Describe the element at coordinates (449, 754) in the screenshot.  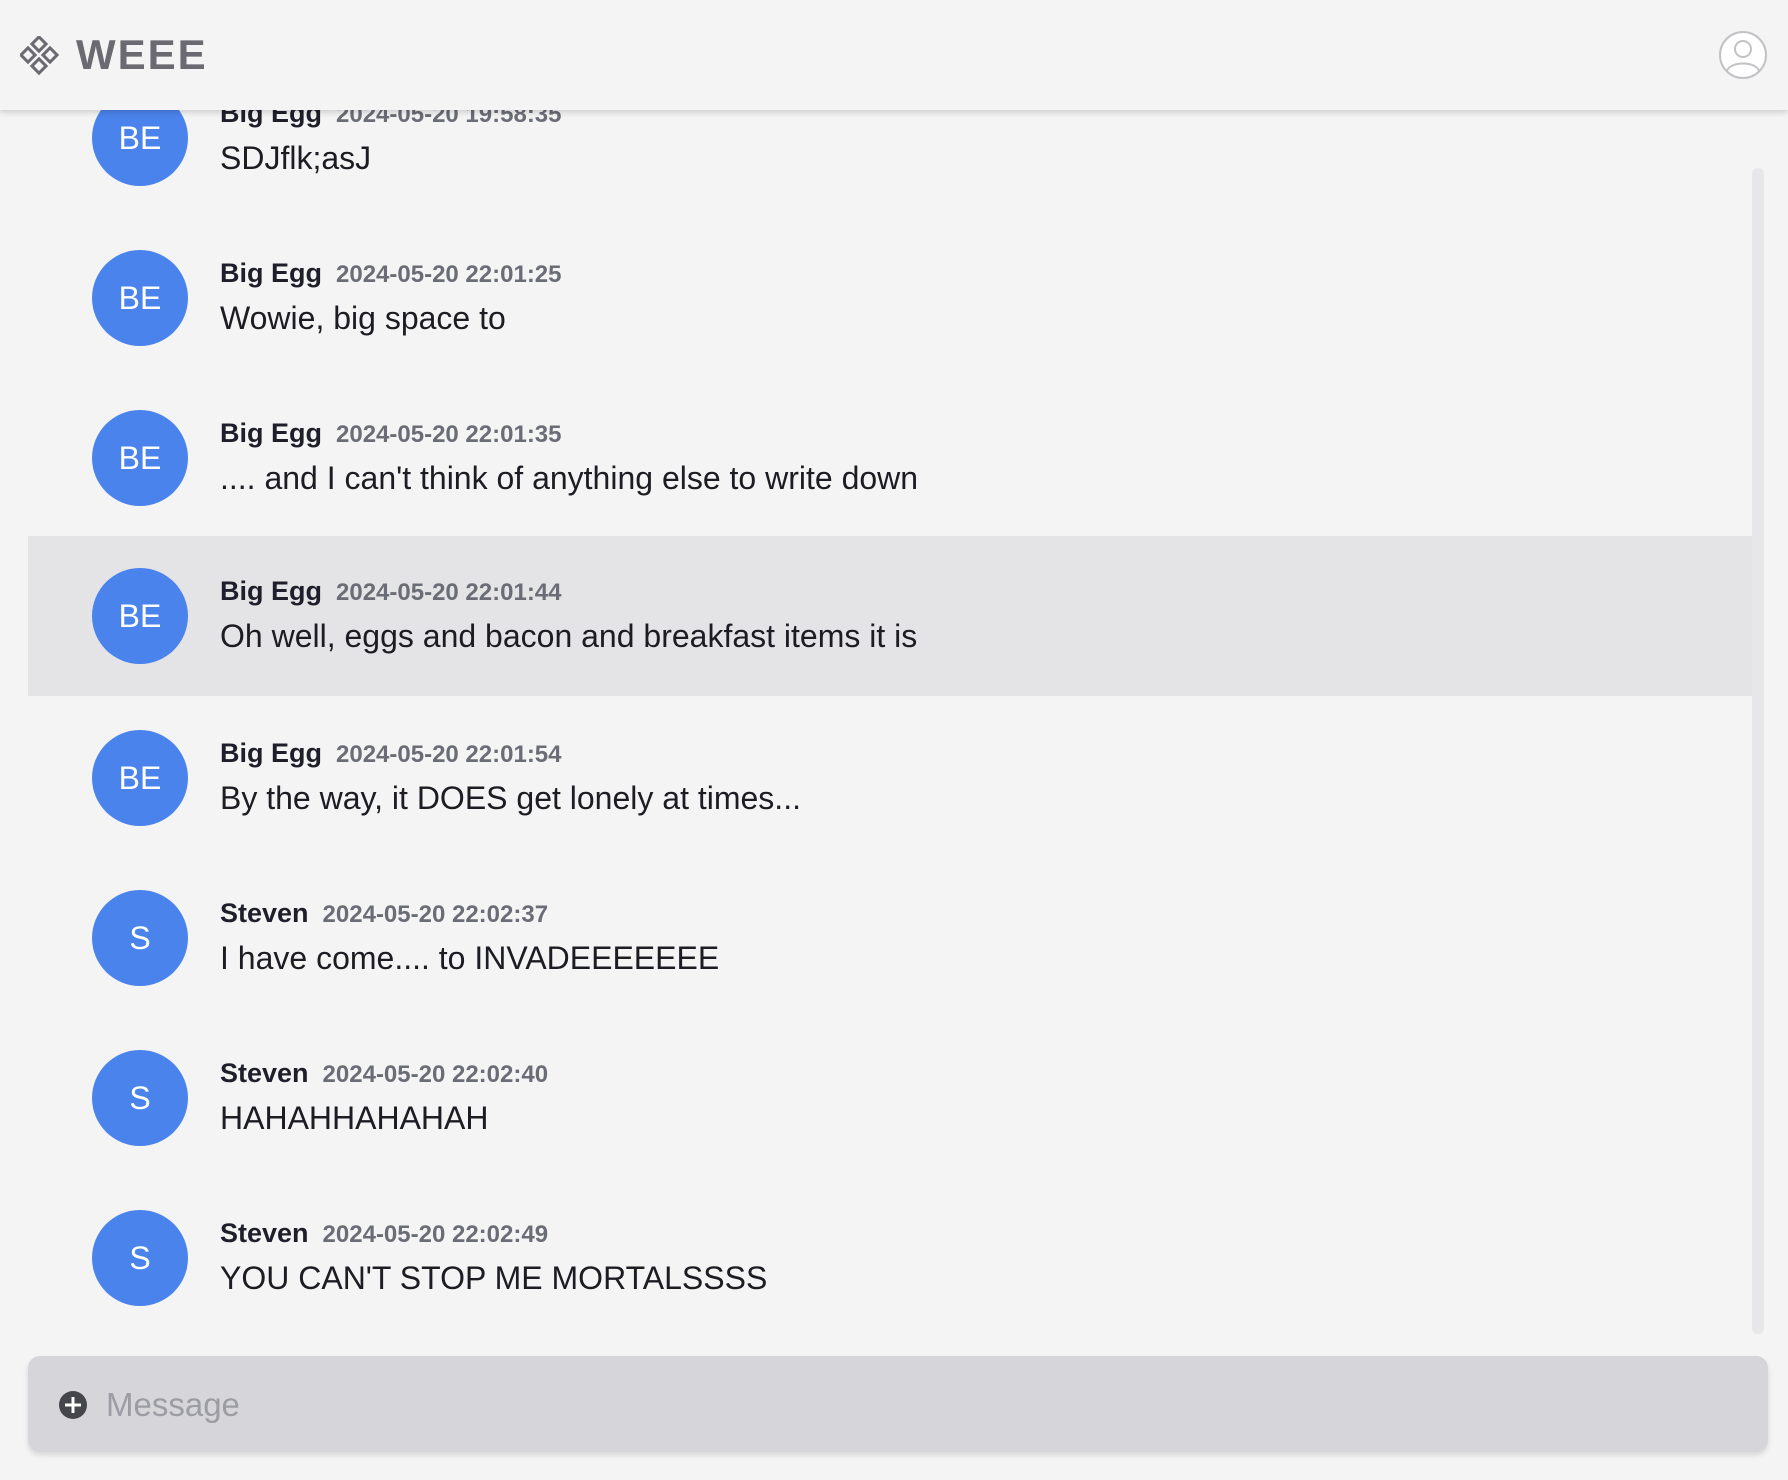
I see `message-timestamp: 2024-05-20 22:01:54` at that location.